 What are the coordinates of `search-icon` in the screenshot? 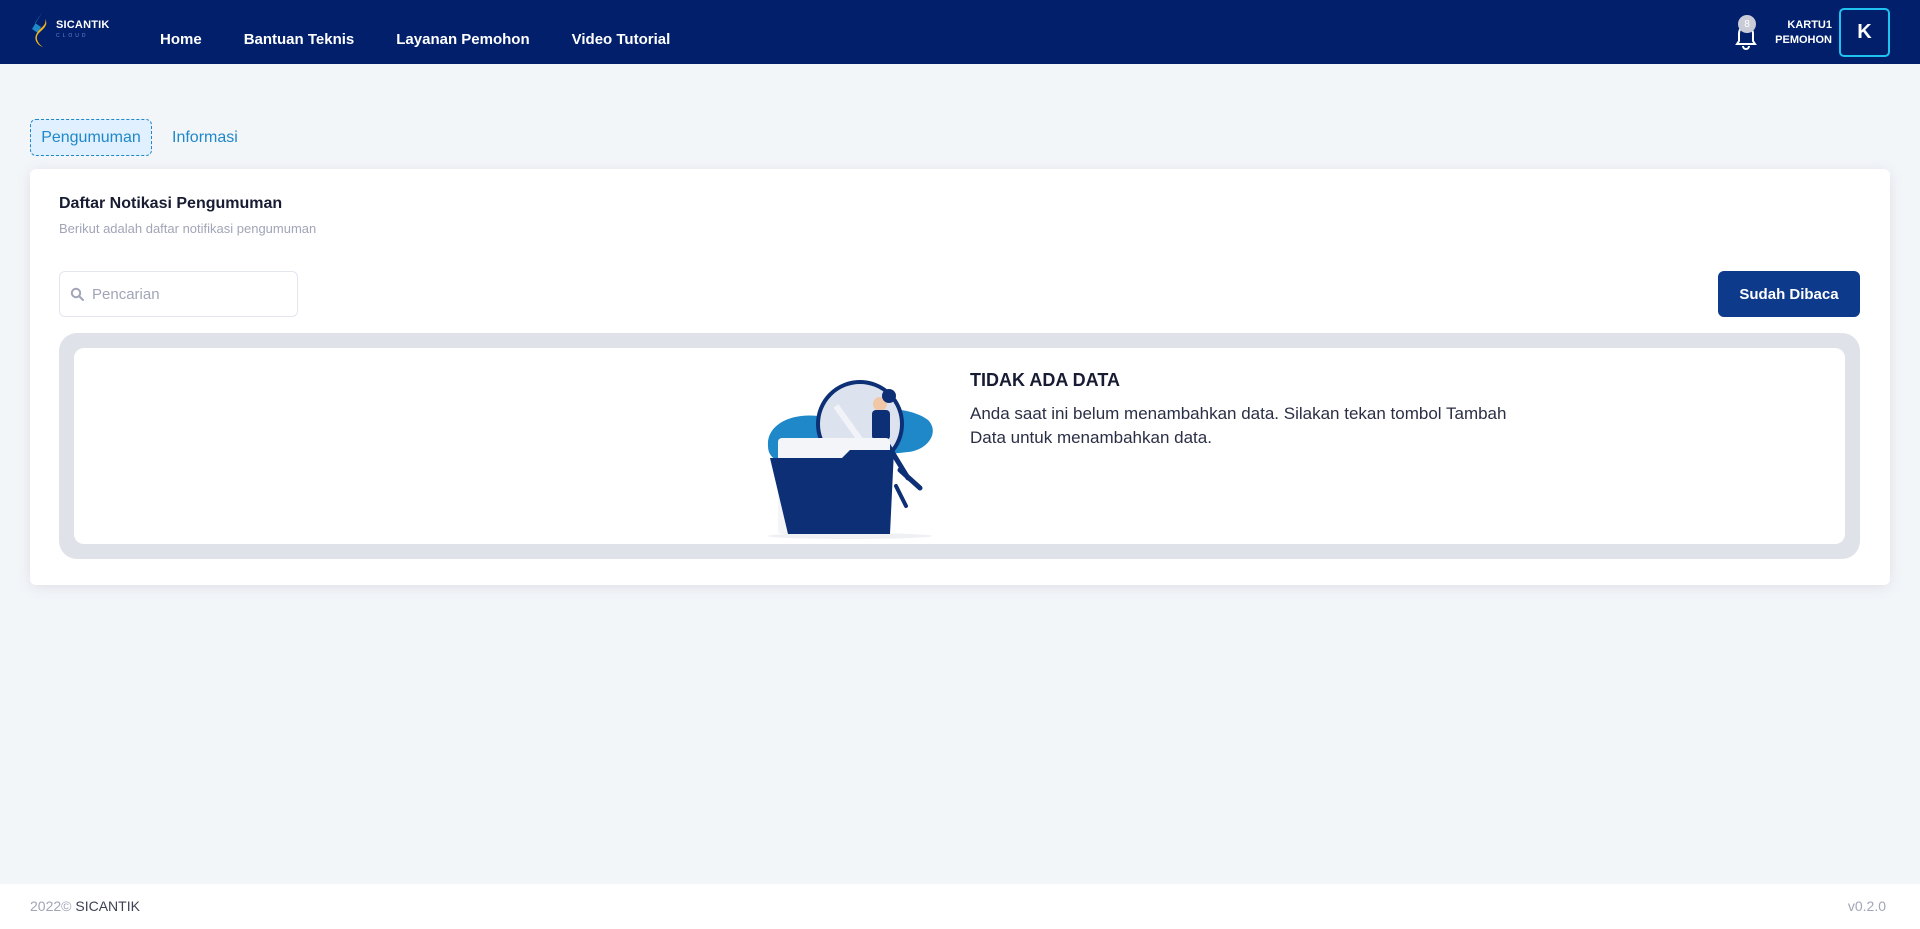 It's located at (77, 294).